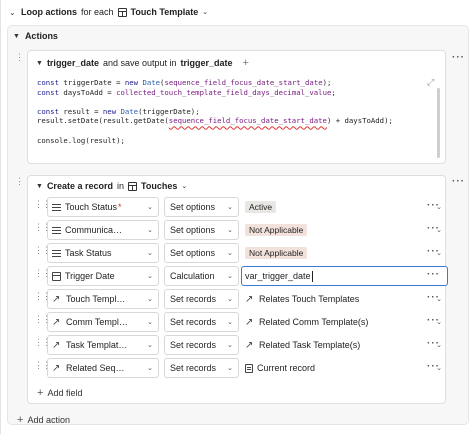  What do you see at coordinates (103, 253) in the screenshot?
I see `field-select: Task Status ⌄` at bounding box center [103, 253].